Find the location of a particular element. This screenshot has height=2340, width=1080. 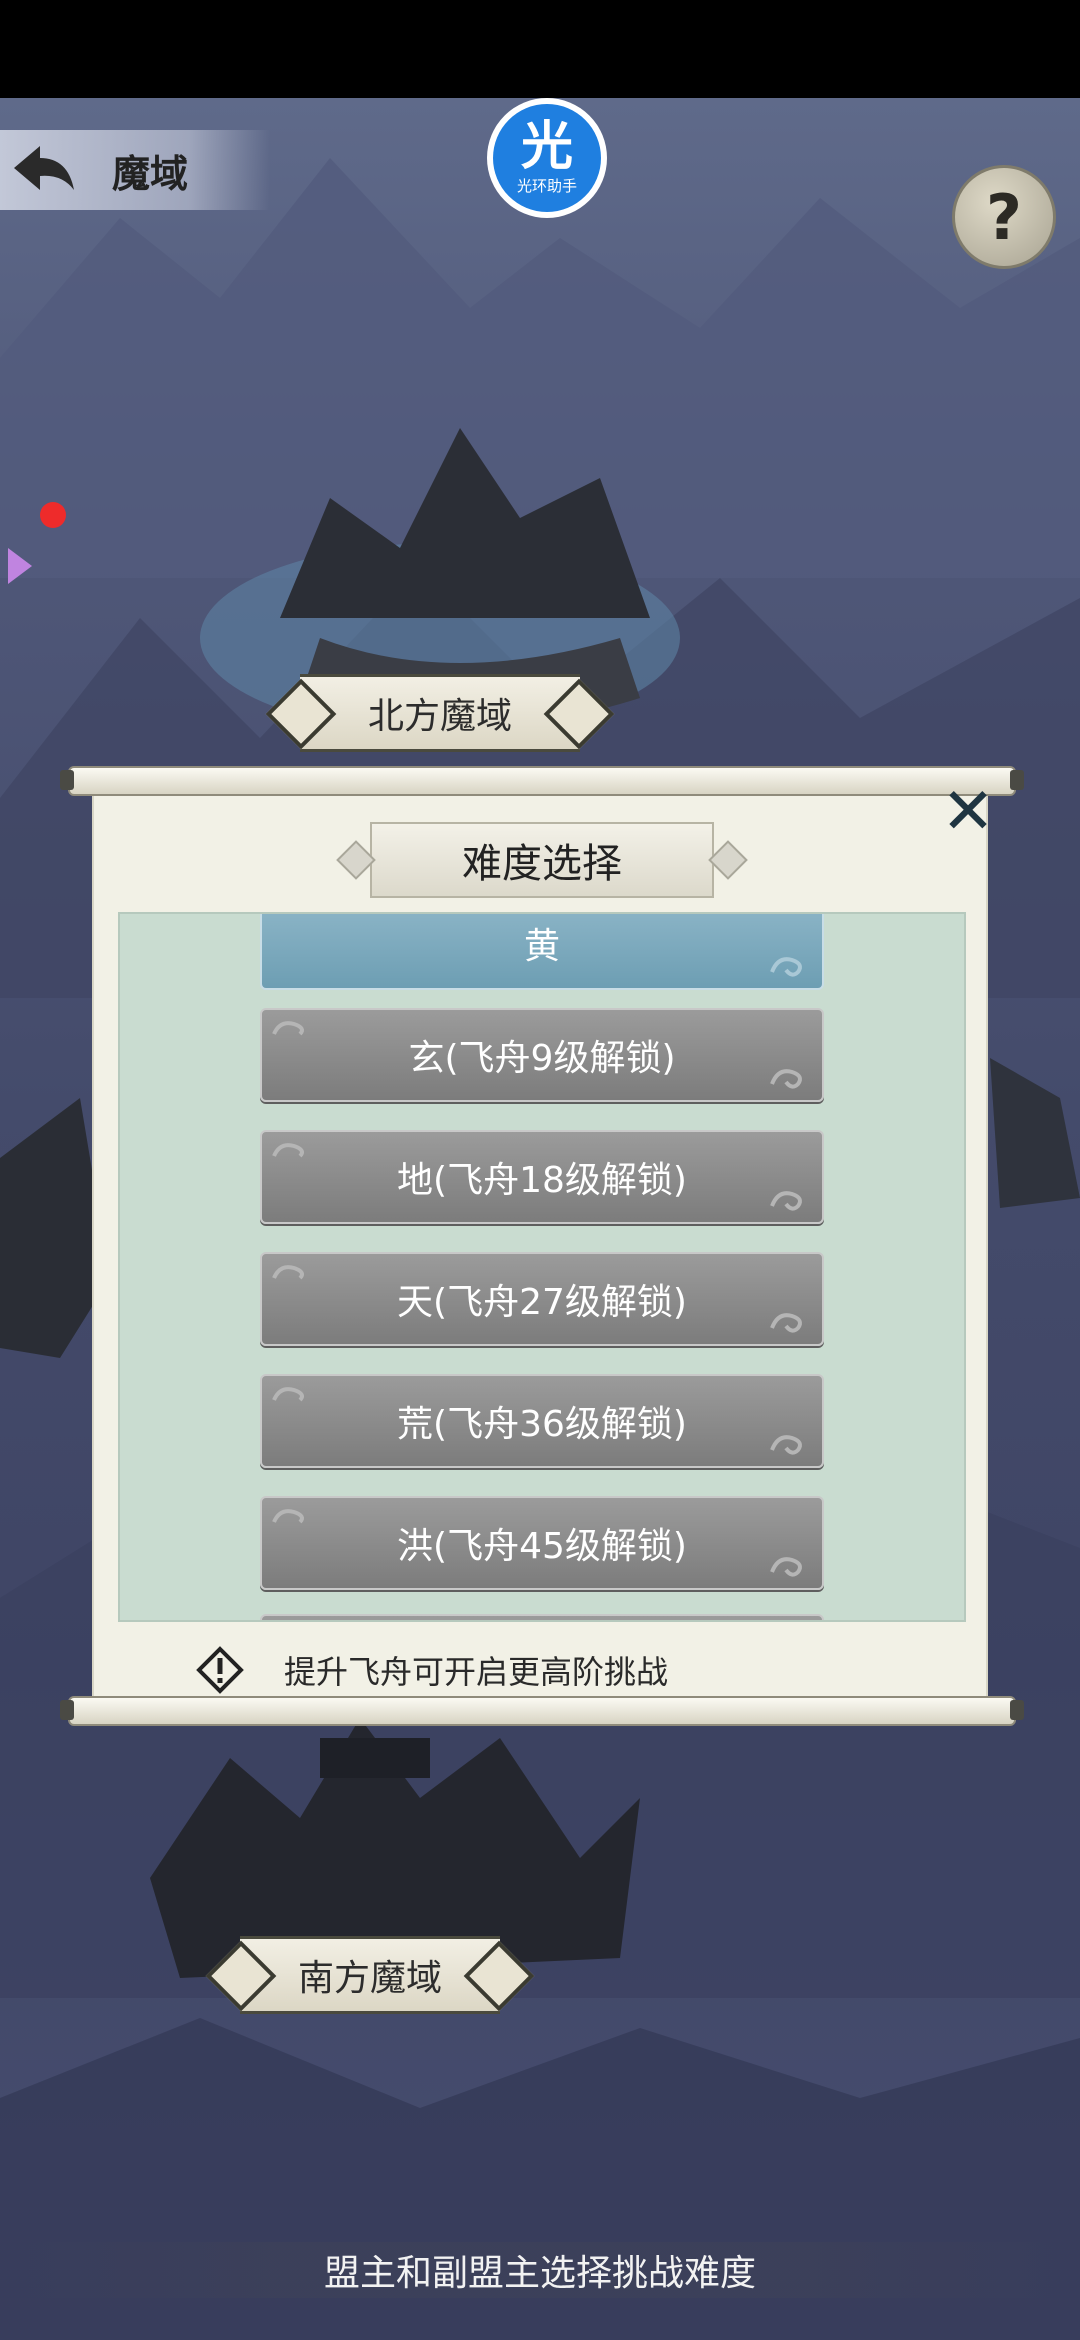

option-label: 洪(飞舟45级解锁) is located at coordinates (542, 1546).